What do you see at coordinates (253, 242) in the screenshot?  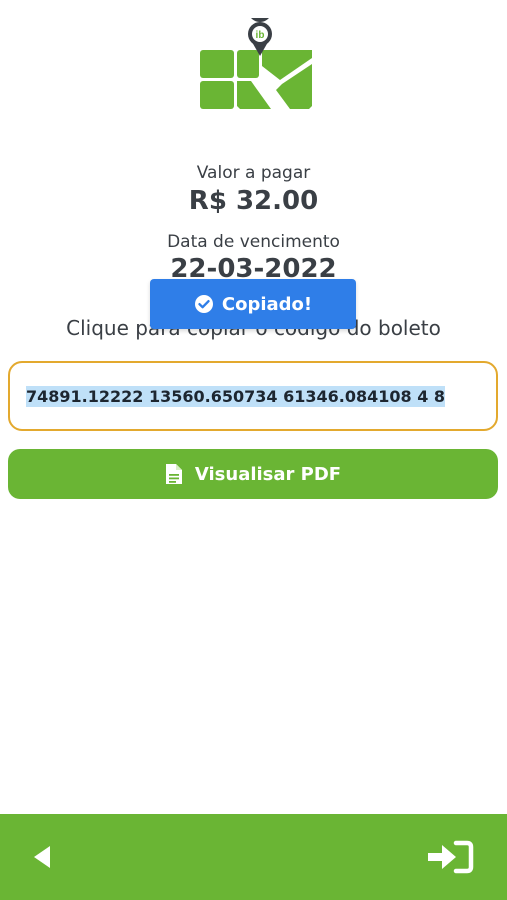 I see `due-date-label: Data de vencimento` at bounding box center [253, 242].